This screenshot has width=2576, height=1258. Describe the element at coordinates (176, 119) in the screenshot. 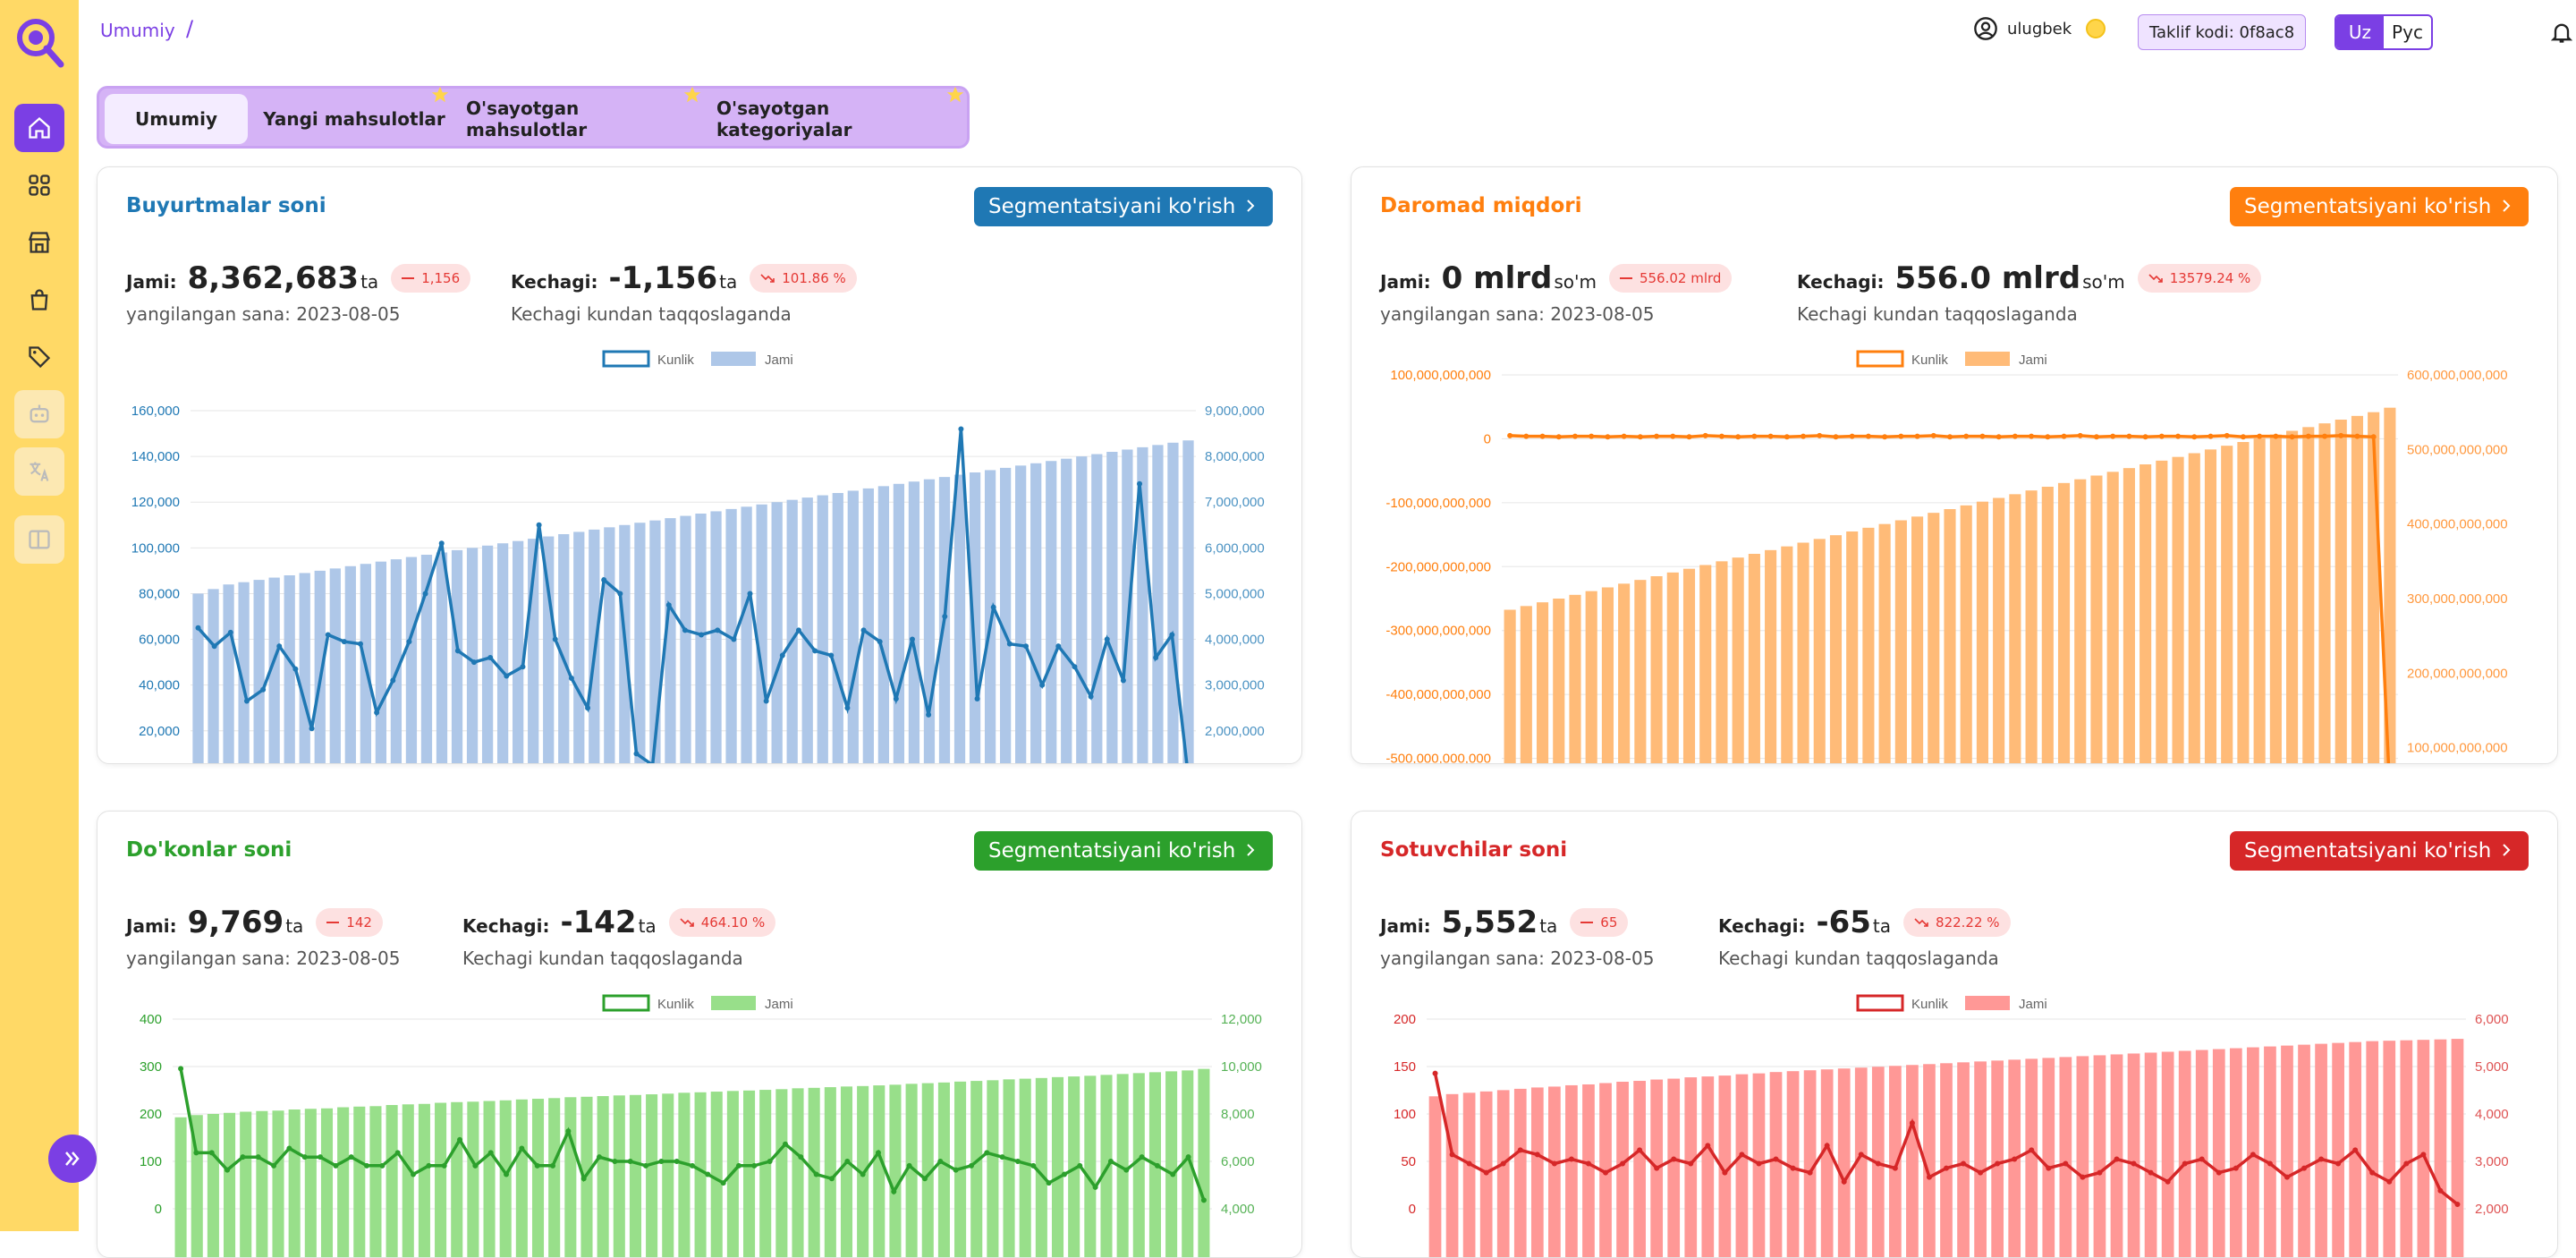

I see `tab-umumiy: Umumiy` at that location.